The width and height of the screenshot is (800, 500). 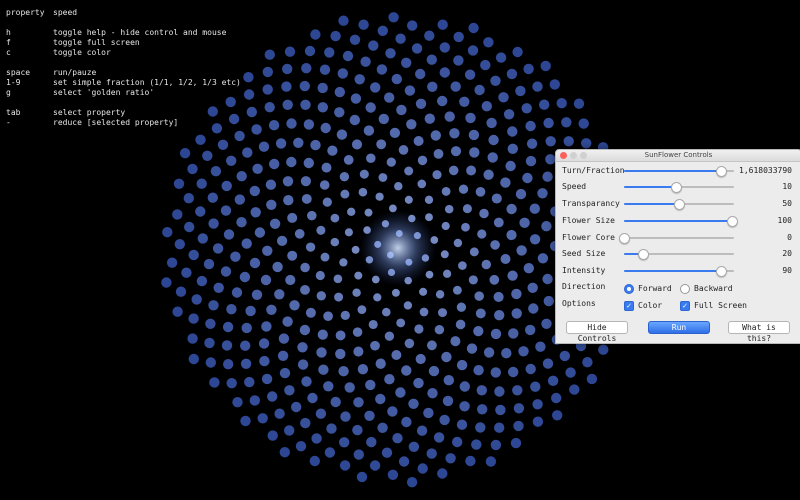 I want to click on window-titlebar: SunFlower Controls, so click(x=678, y=156).